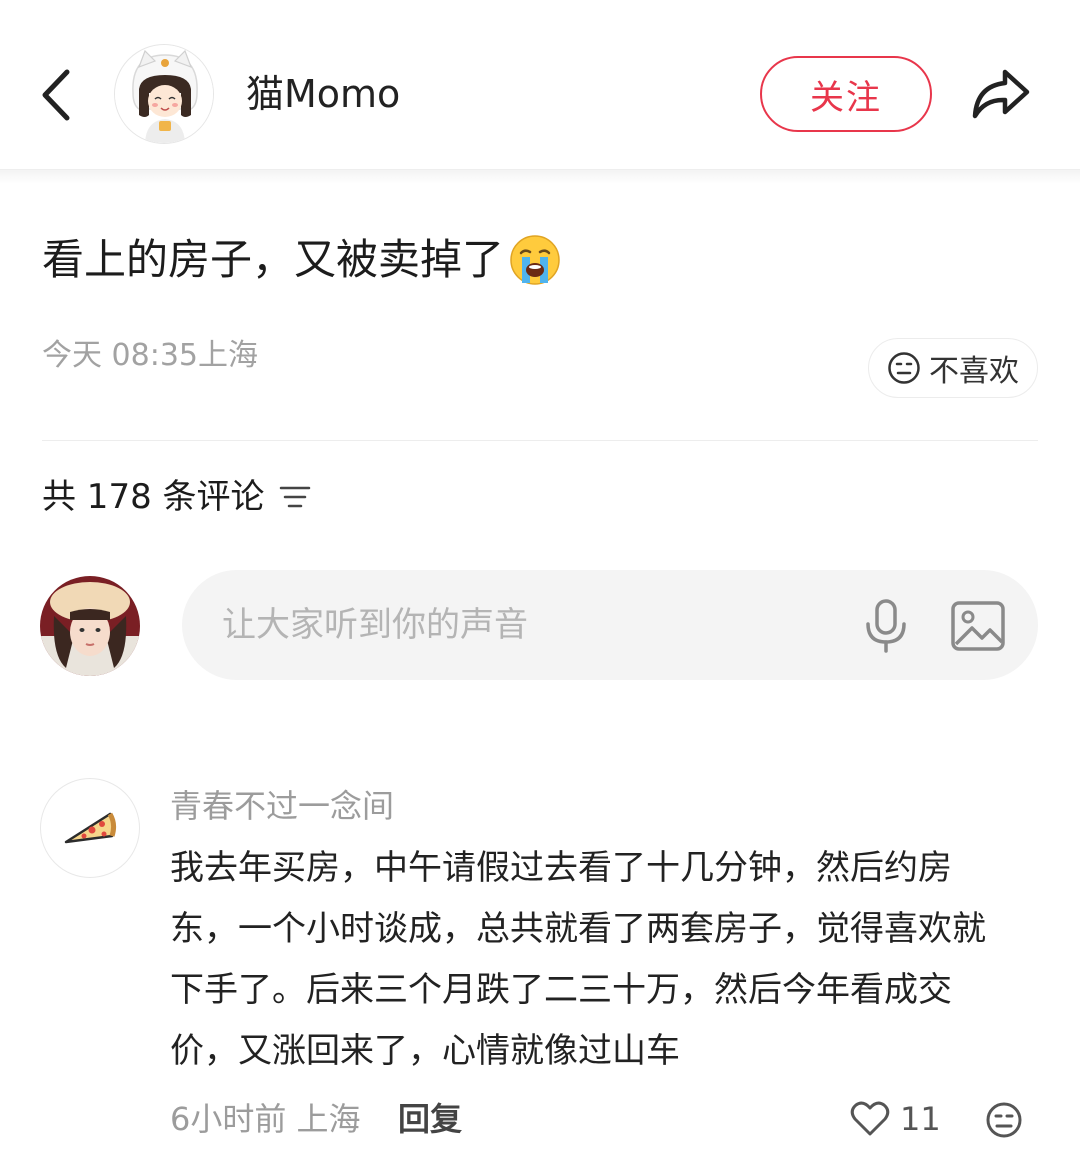  I want to click on commenter-avatar, so click(90, 828).